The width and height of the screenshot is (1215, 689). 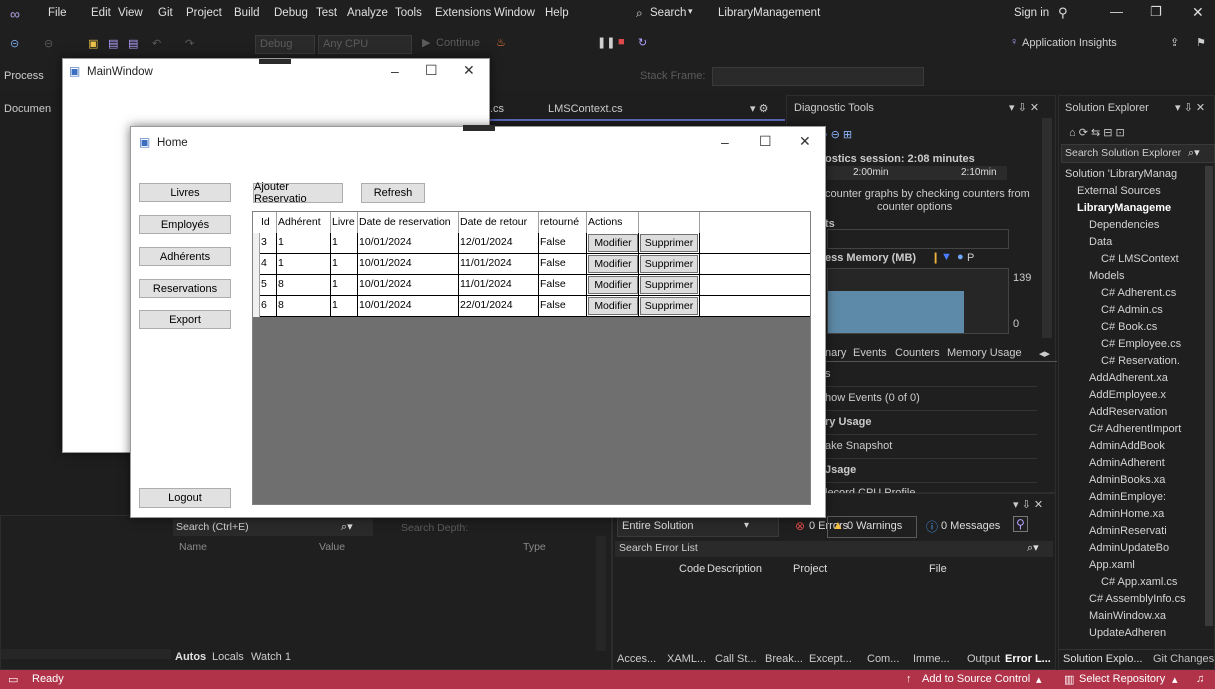 What do you see at coordinates (514, 13) in the screenshot?
I see `menu-item-window: Window` at bounding box center [514, 13].